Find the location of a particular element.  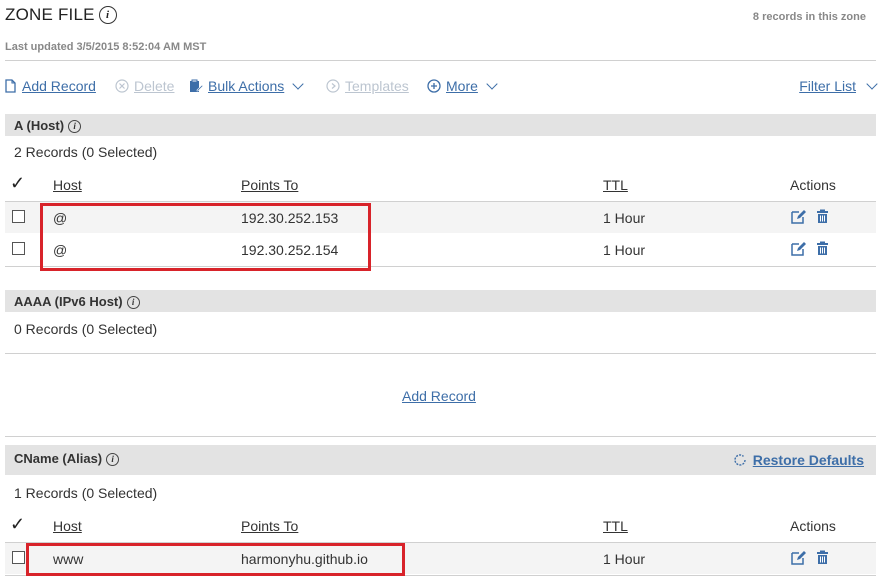

new-document-icon is located at coordinates (10, 86).